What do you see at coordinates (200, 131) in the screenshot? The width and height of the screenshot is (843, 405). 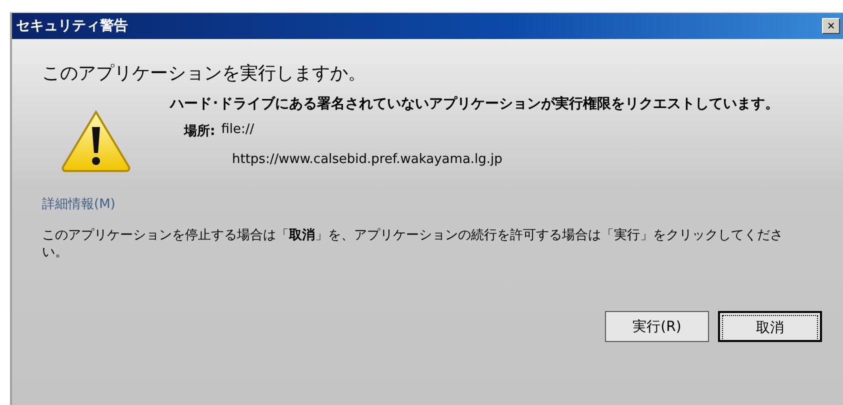 I see `location-label: 場所:` at bounding box center [200, 131].